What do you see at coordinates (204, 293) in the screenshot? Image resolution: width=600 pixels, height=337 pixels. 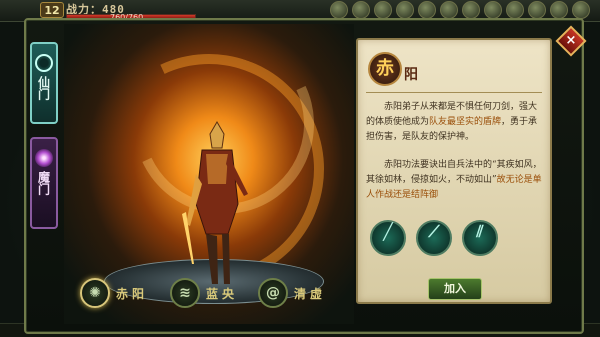 I see `class-button-lanyang: ≋ 蓝央` at bounding box center [204, 293].